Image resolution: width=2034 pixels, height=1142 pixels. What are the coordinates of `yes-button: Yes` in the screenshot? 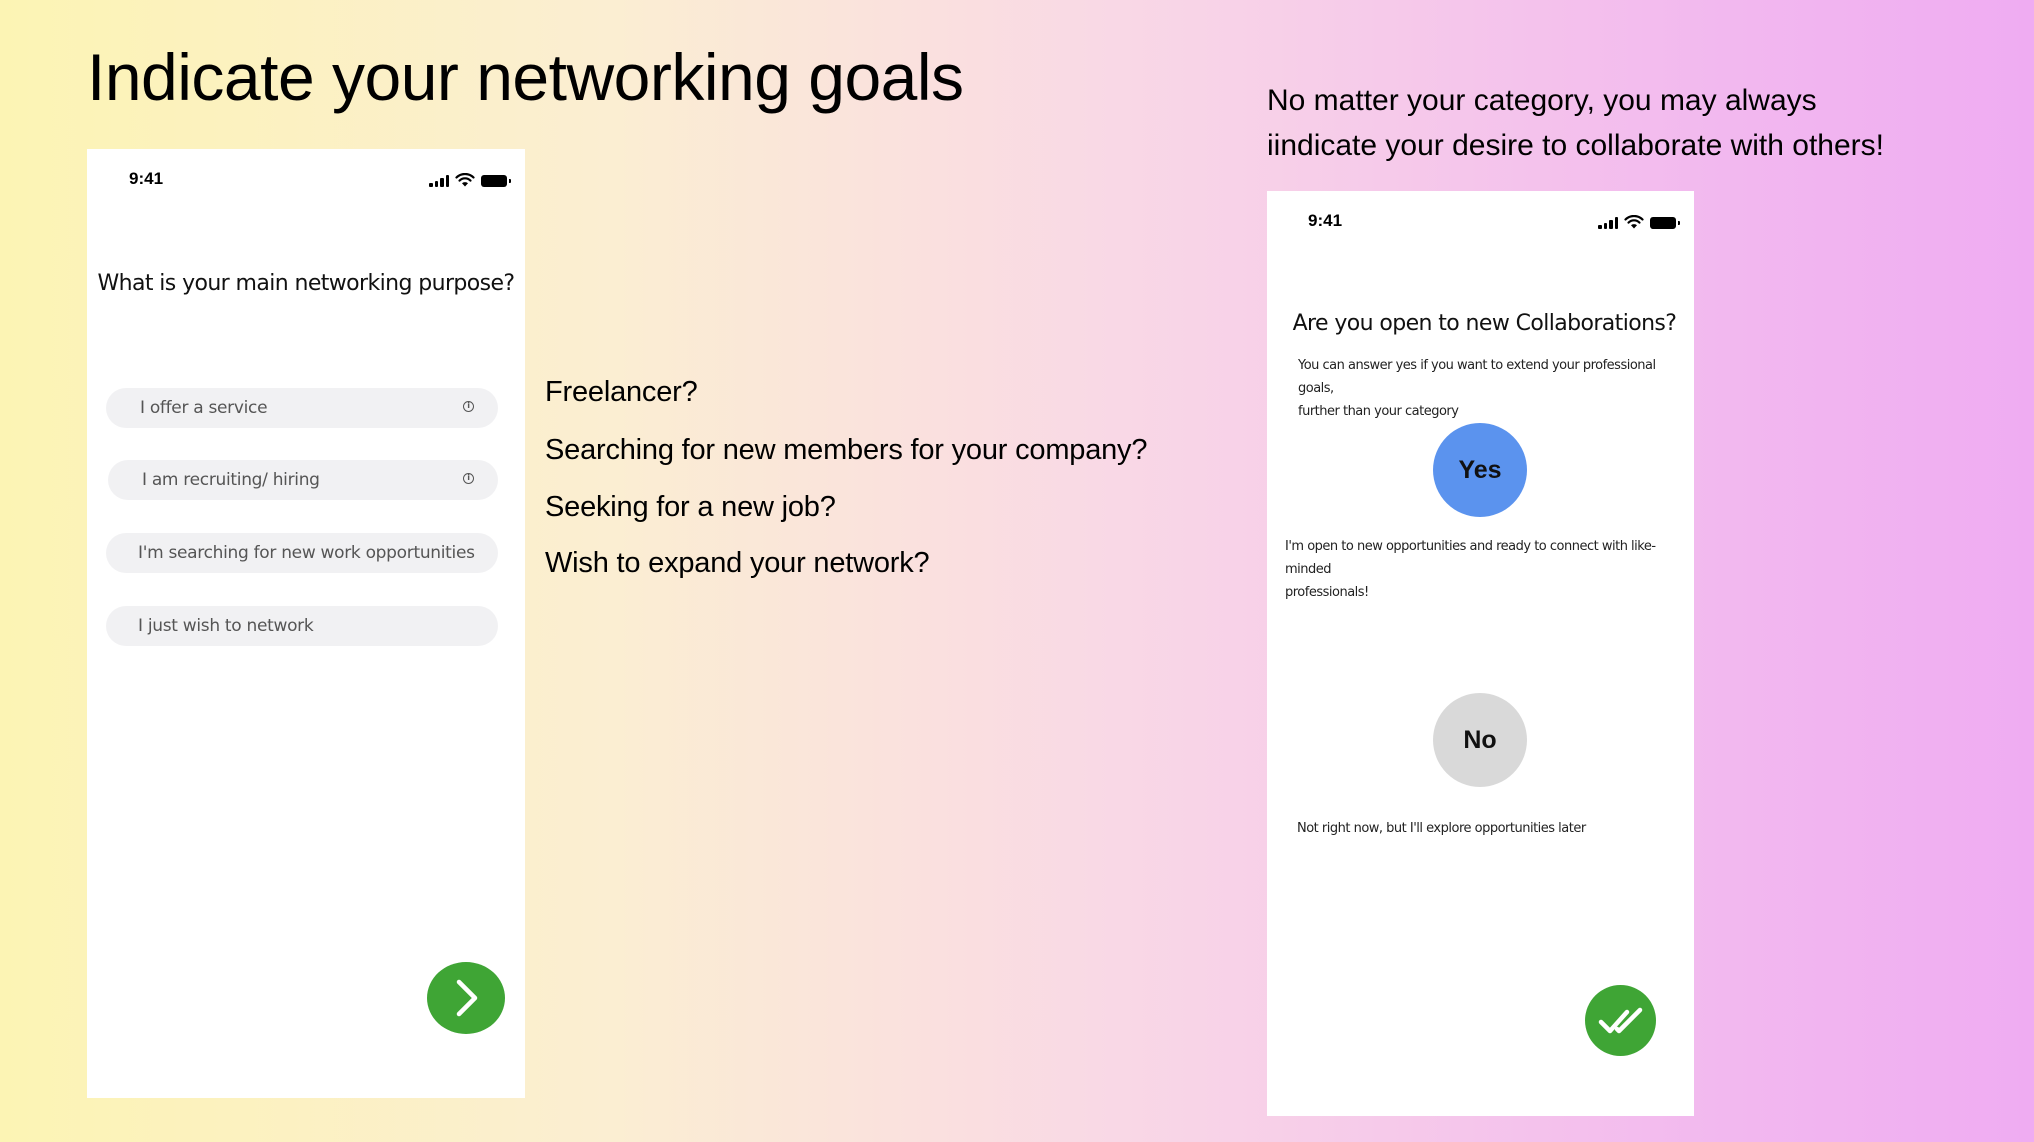 It's located at (1480, 470).